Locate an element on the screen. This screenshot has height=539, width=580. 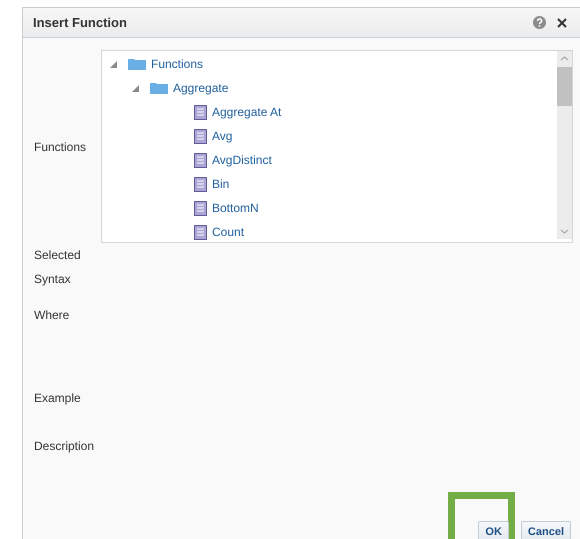
tree-item: Functions is located at coordinates (177, 64).